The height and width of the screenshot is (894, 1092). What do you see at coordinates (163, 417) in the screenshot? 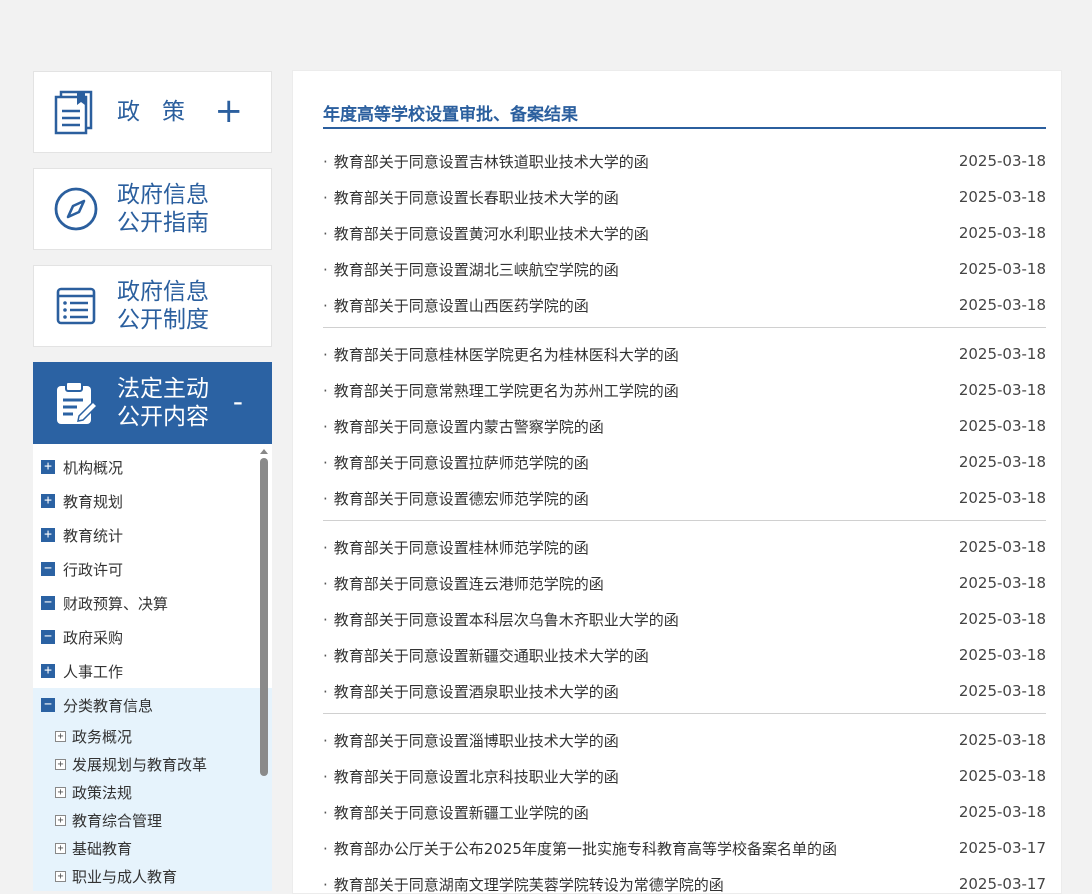
I see `mandatory-disclosure-title-line2: 公开内容` at bounding box center [163, 417].